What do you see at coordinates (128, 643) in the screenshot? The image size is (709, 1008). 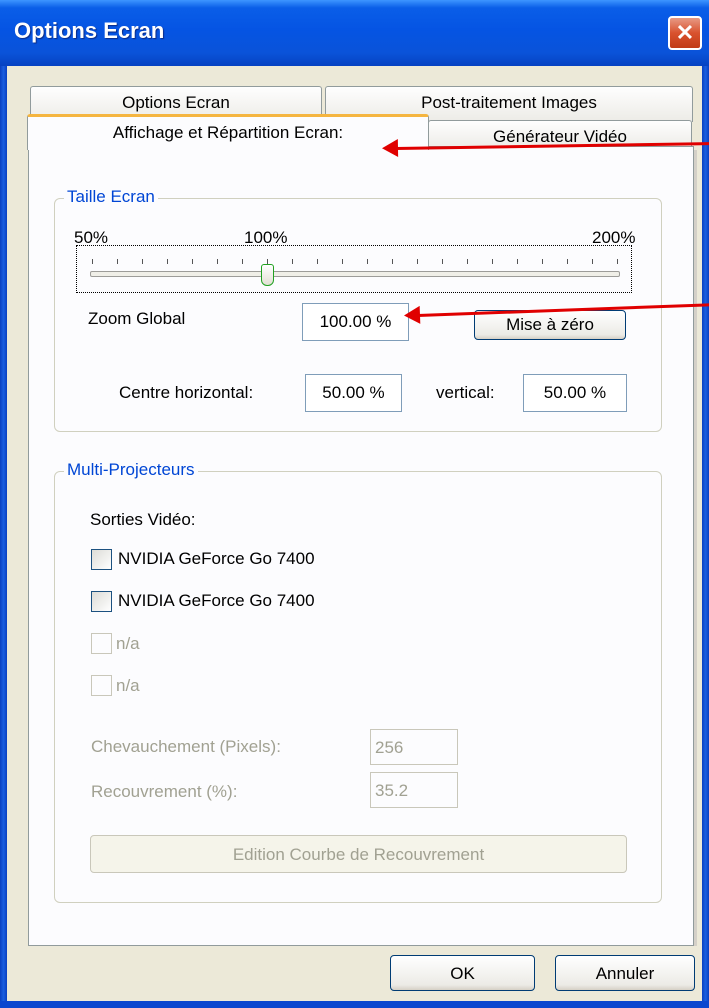 I see `output-label-3: n/a` at bounding box center [128, 643].